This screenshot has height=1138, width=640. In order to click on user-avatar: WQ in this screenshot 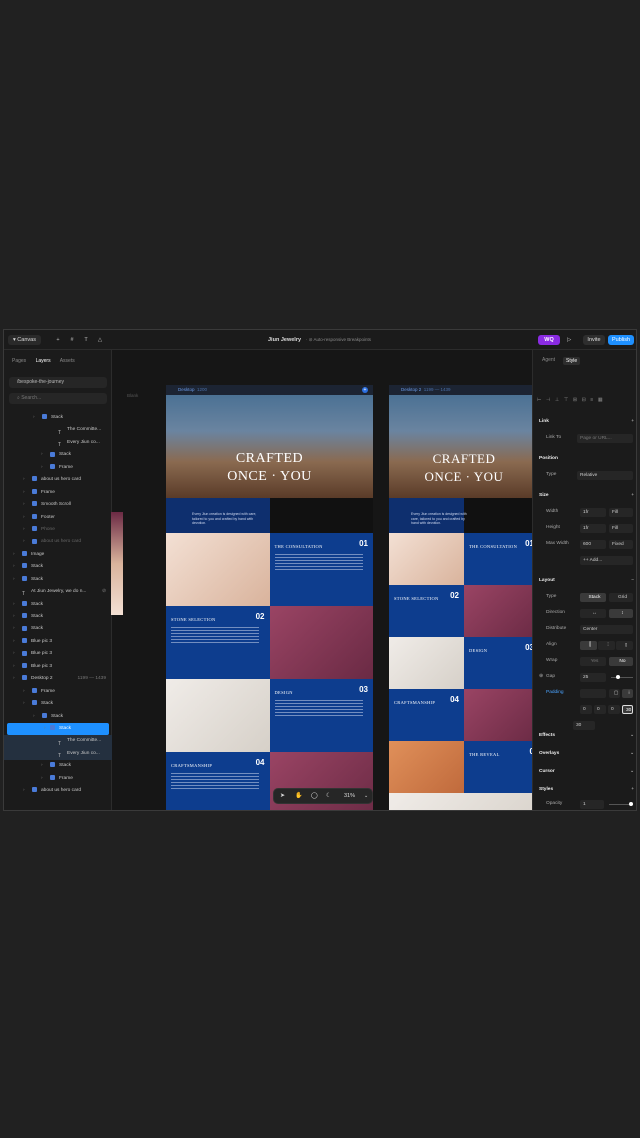, I will do `click(549, 340)`.